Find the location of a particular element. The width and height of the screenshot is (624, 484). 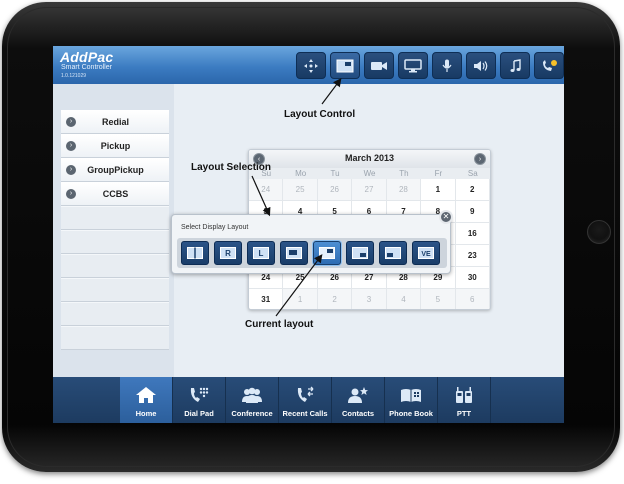

calendar-day-other-month: 6 is located at coordinates (472, 299).